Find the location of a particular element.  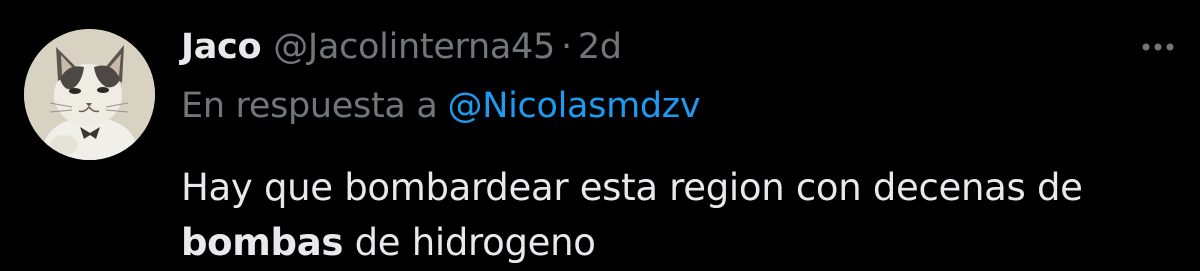

author-name: Jaco is located at coordinates (221, 47).